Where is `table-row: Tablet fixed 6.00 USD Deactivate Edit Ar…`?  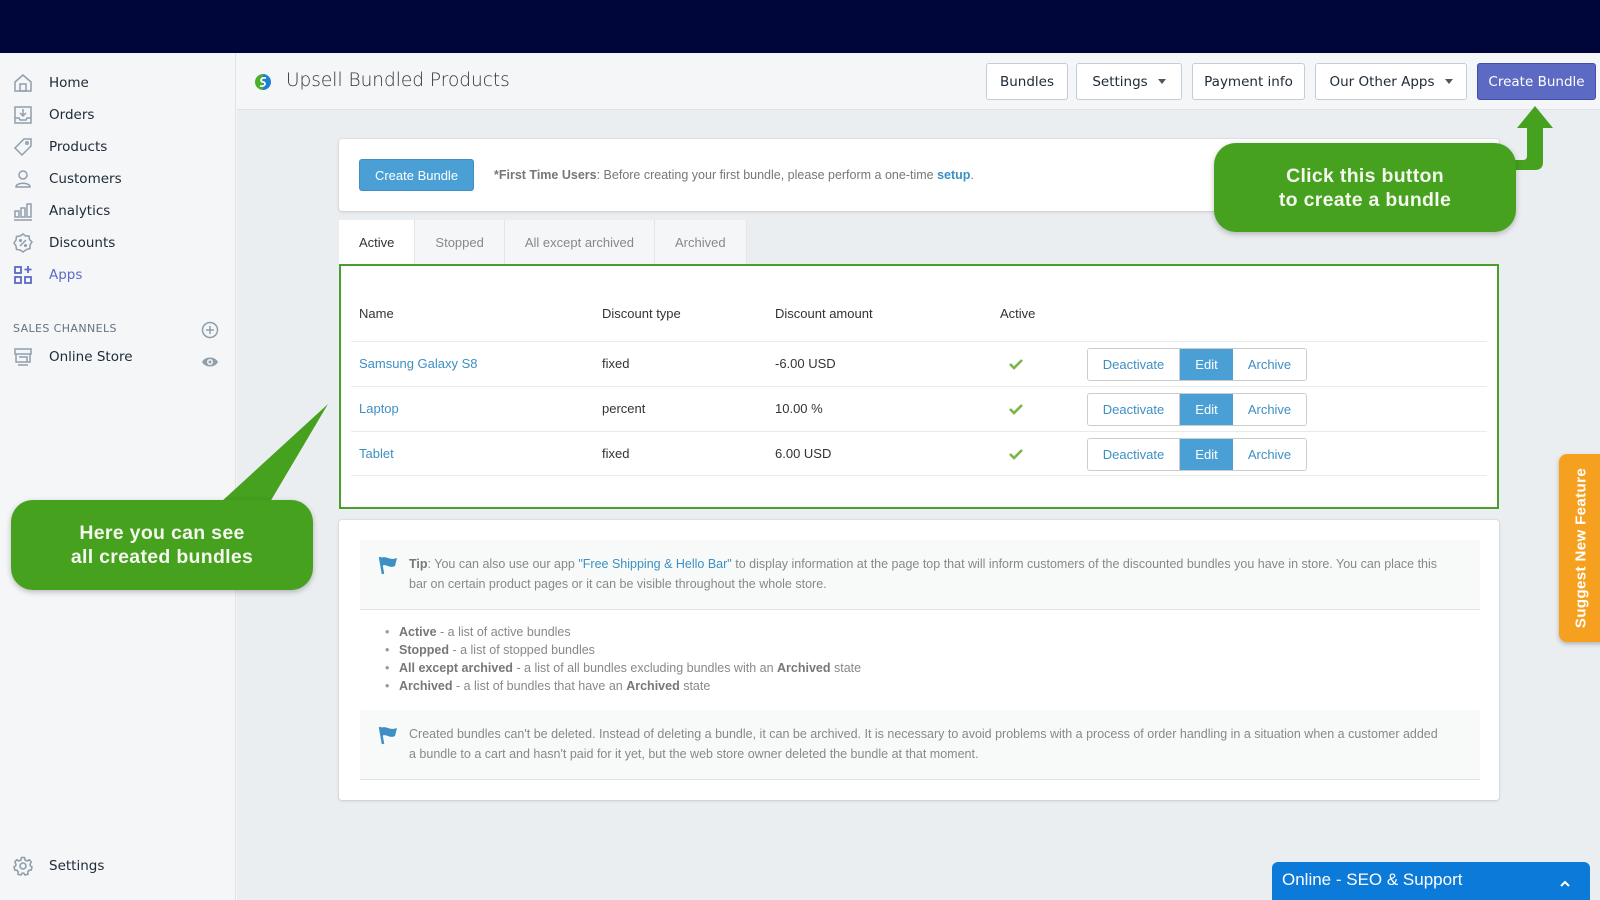 table-row: Tablet fixed 6.00 USD Deactivate Edit Ar… is located at coordinates (919, 453).